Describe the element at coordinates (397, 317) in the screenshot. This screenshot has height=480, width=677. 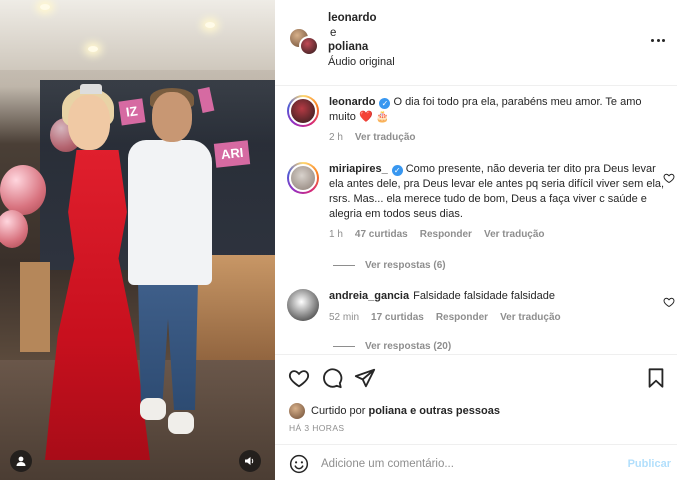
I see `comment-likes: 17 curtidas` at that location.